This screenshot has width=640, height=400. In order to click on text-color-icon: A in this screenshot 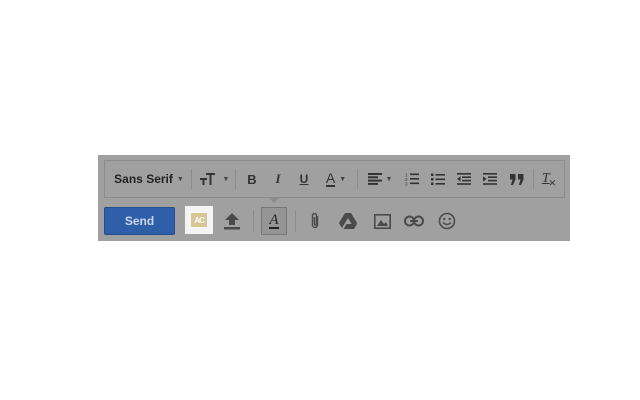, I will do `click(330, 178)`.